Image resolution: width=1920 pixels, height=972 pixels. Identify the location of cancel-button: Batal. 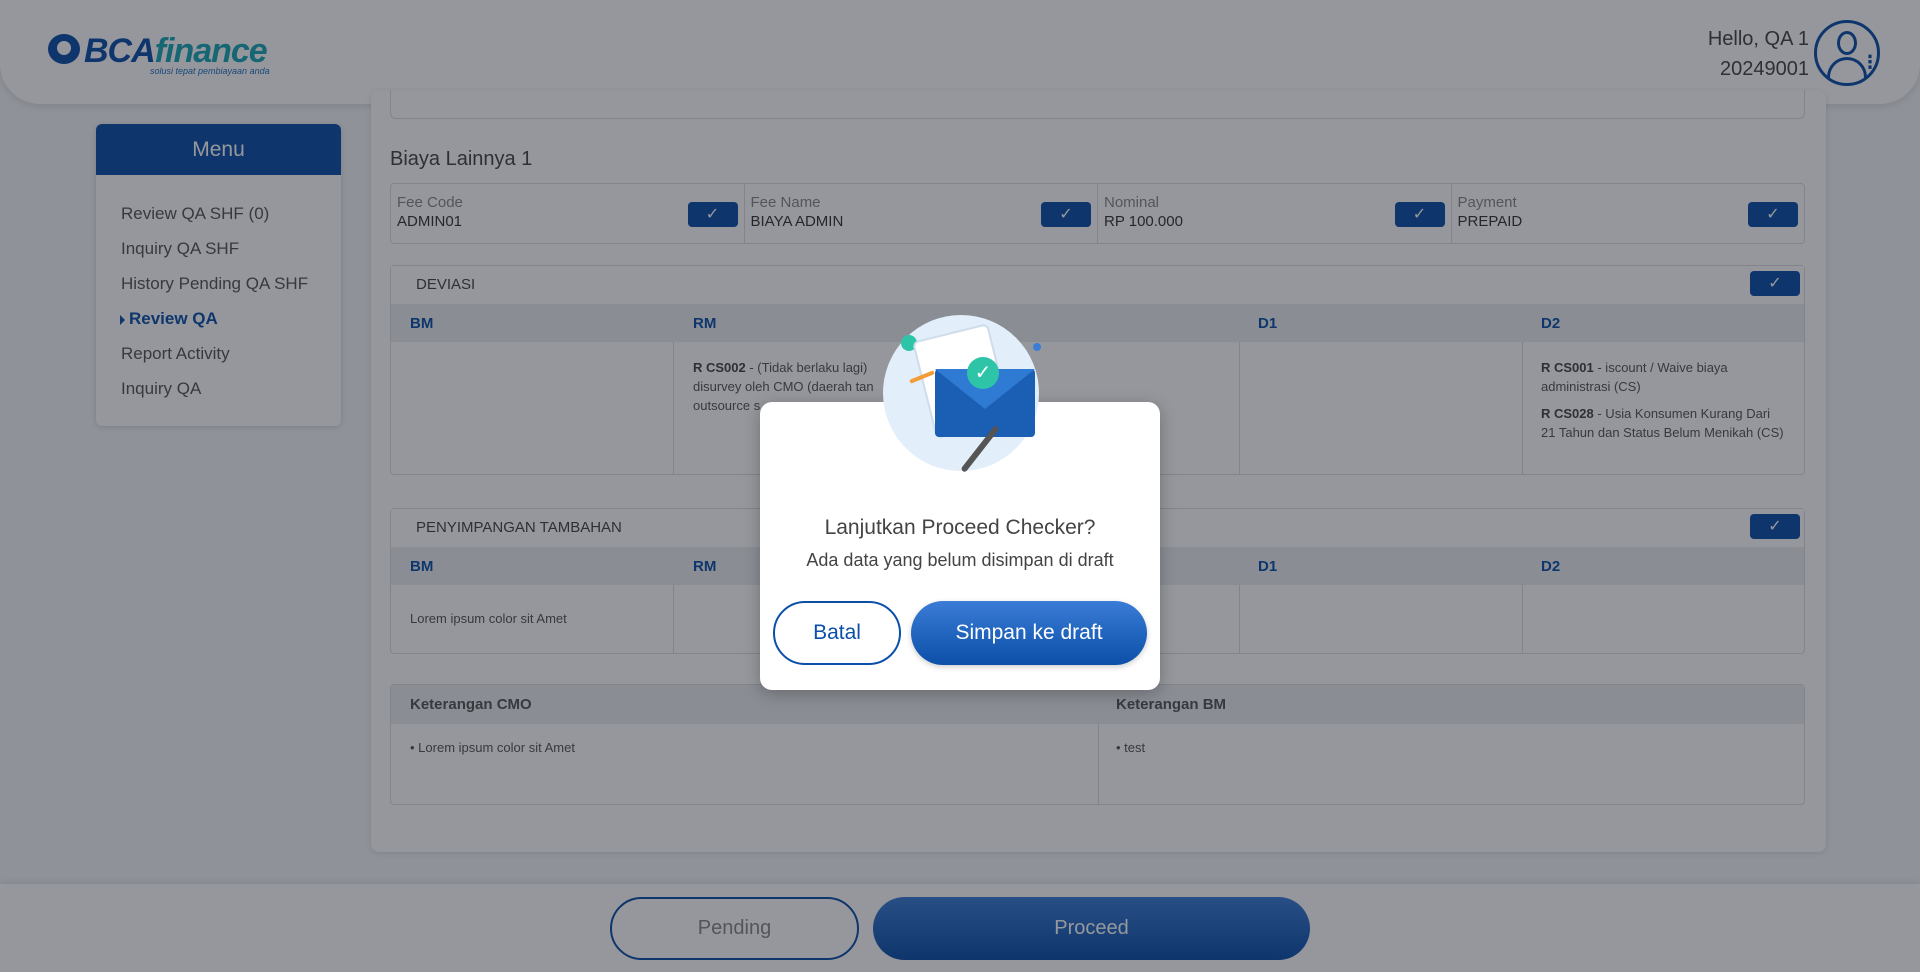
(837, 633).